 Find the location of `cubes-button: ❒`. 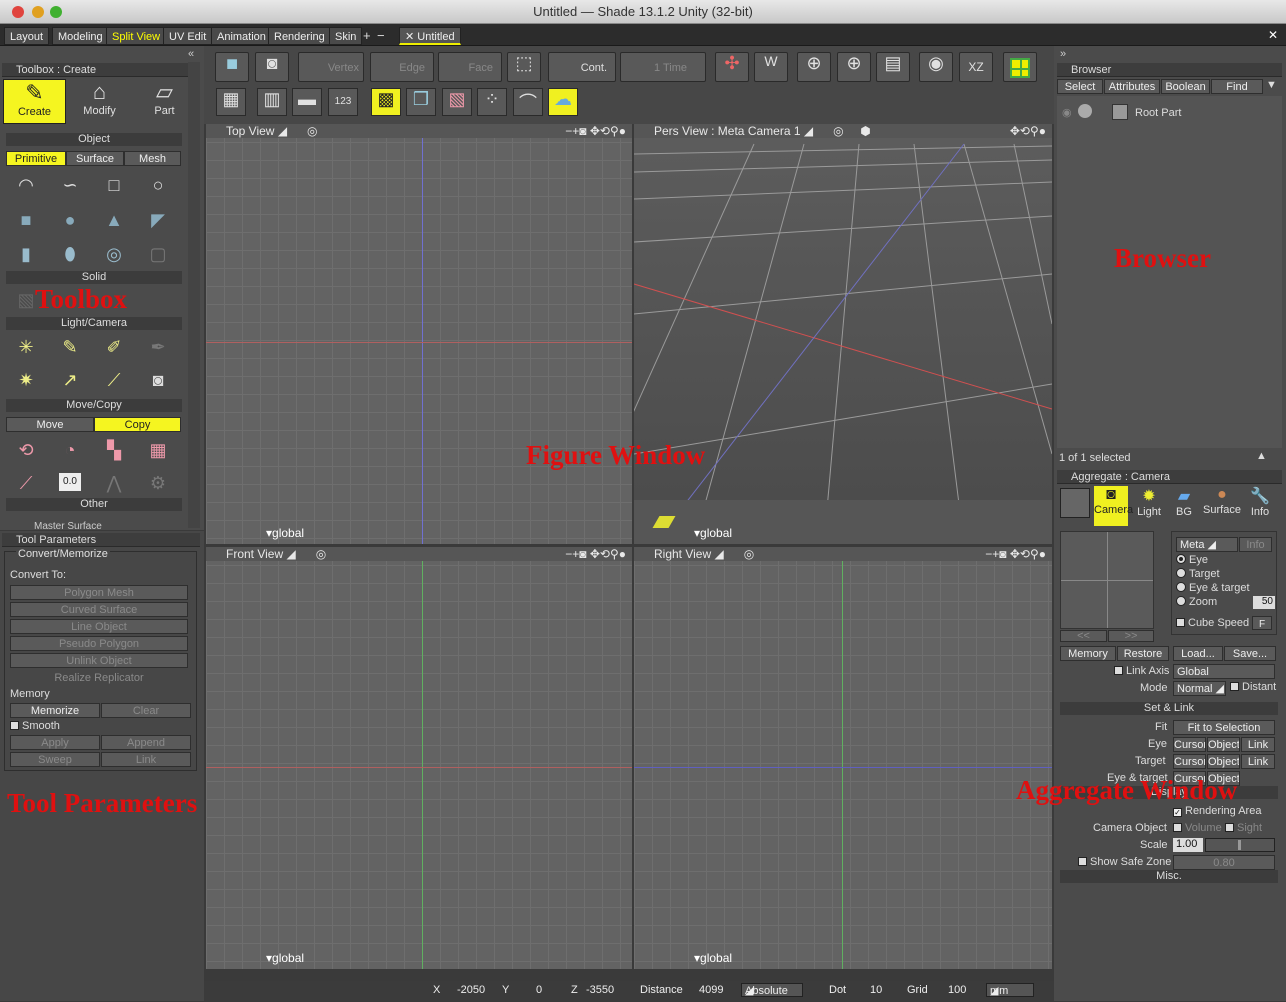

cubes-button: ❒ is located at coordinates (421, 102).